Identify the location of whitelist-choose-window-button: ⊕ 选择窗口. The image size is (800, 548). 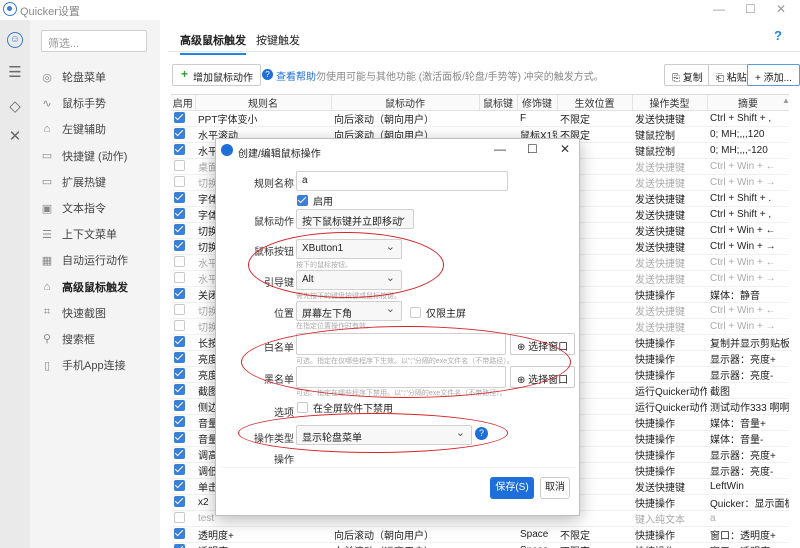
(543, 344).